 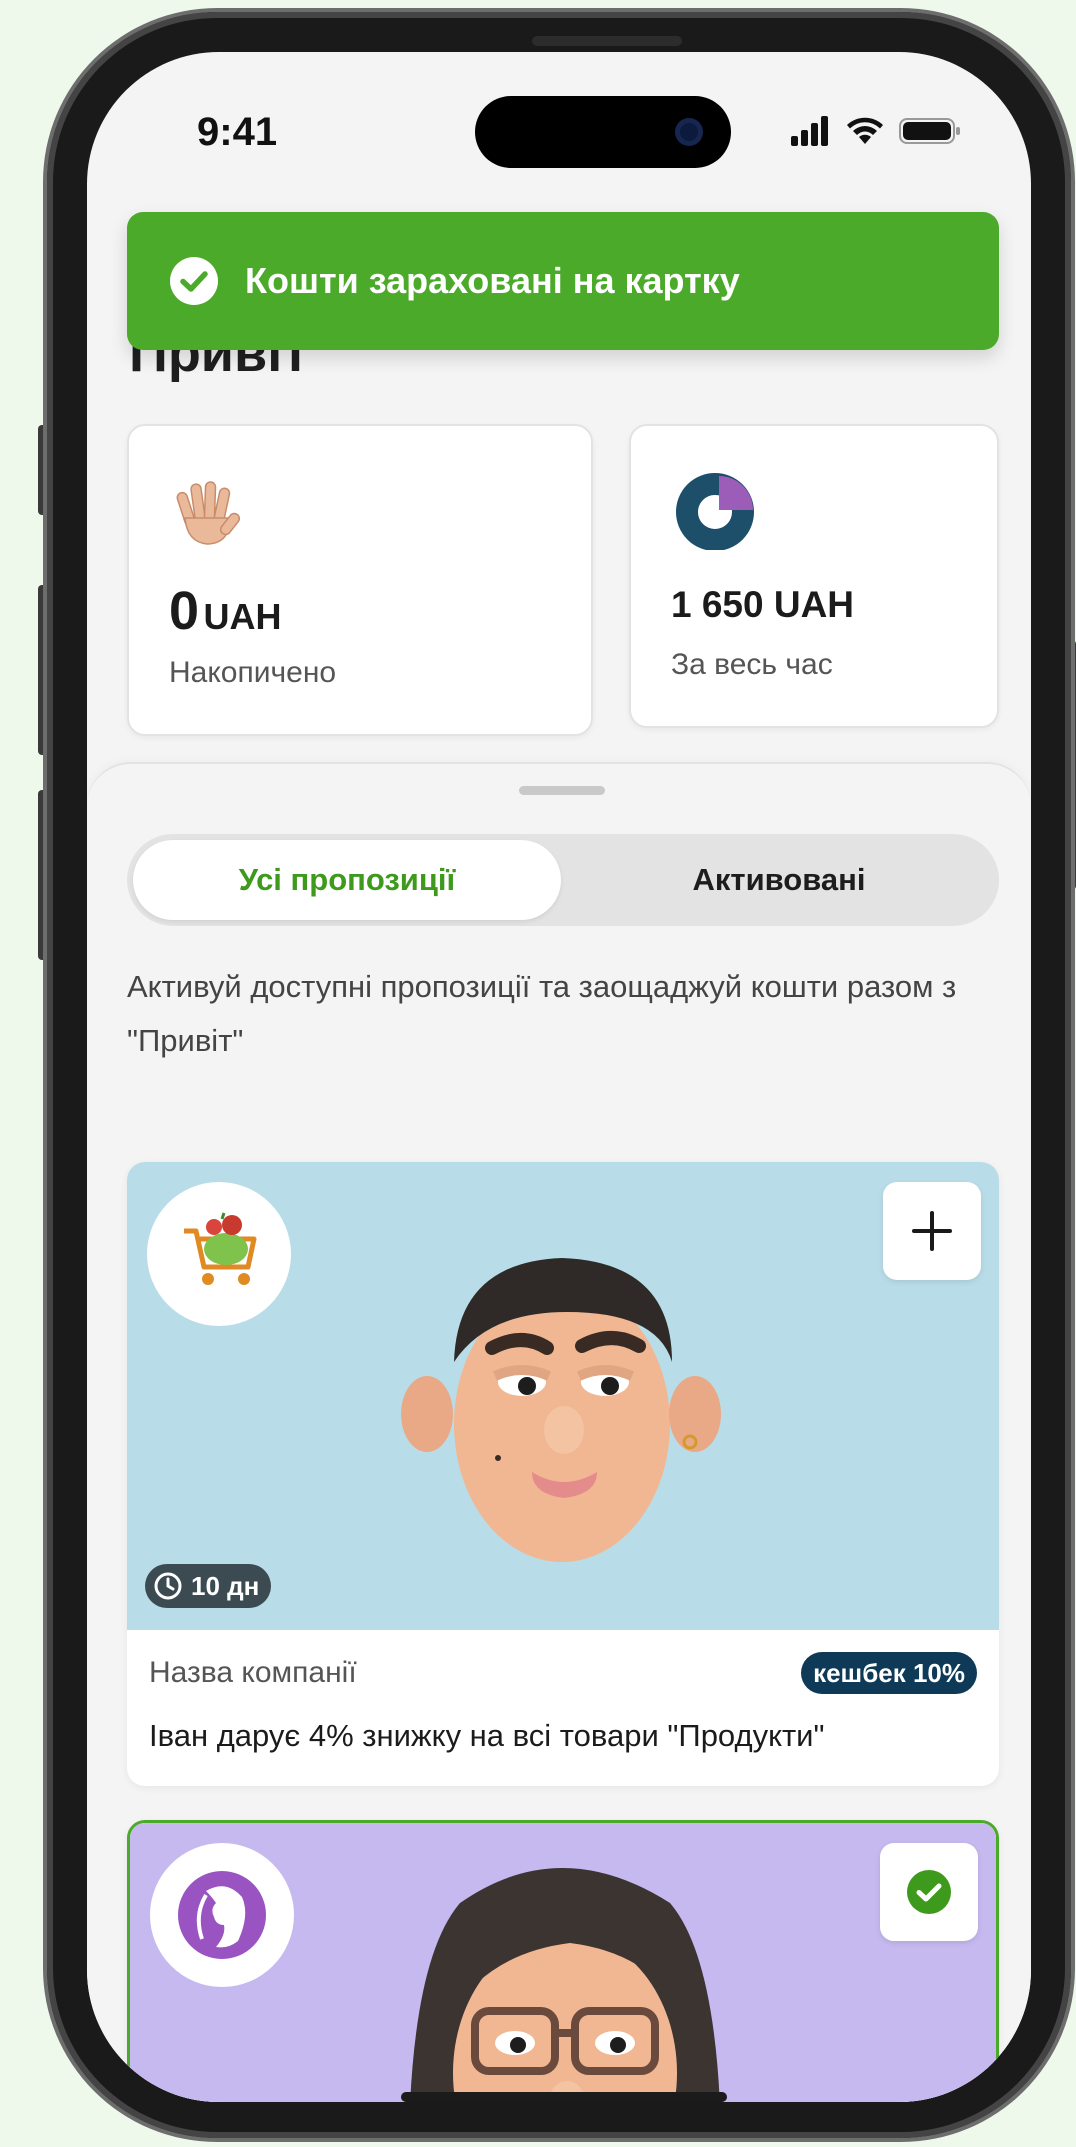 I want to click on offer-card-activated, so click(x=563, y=1961).